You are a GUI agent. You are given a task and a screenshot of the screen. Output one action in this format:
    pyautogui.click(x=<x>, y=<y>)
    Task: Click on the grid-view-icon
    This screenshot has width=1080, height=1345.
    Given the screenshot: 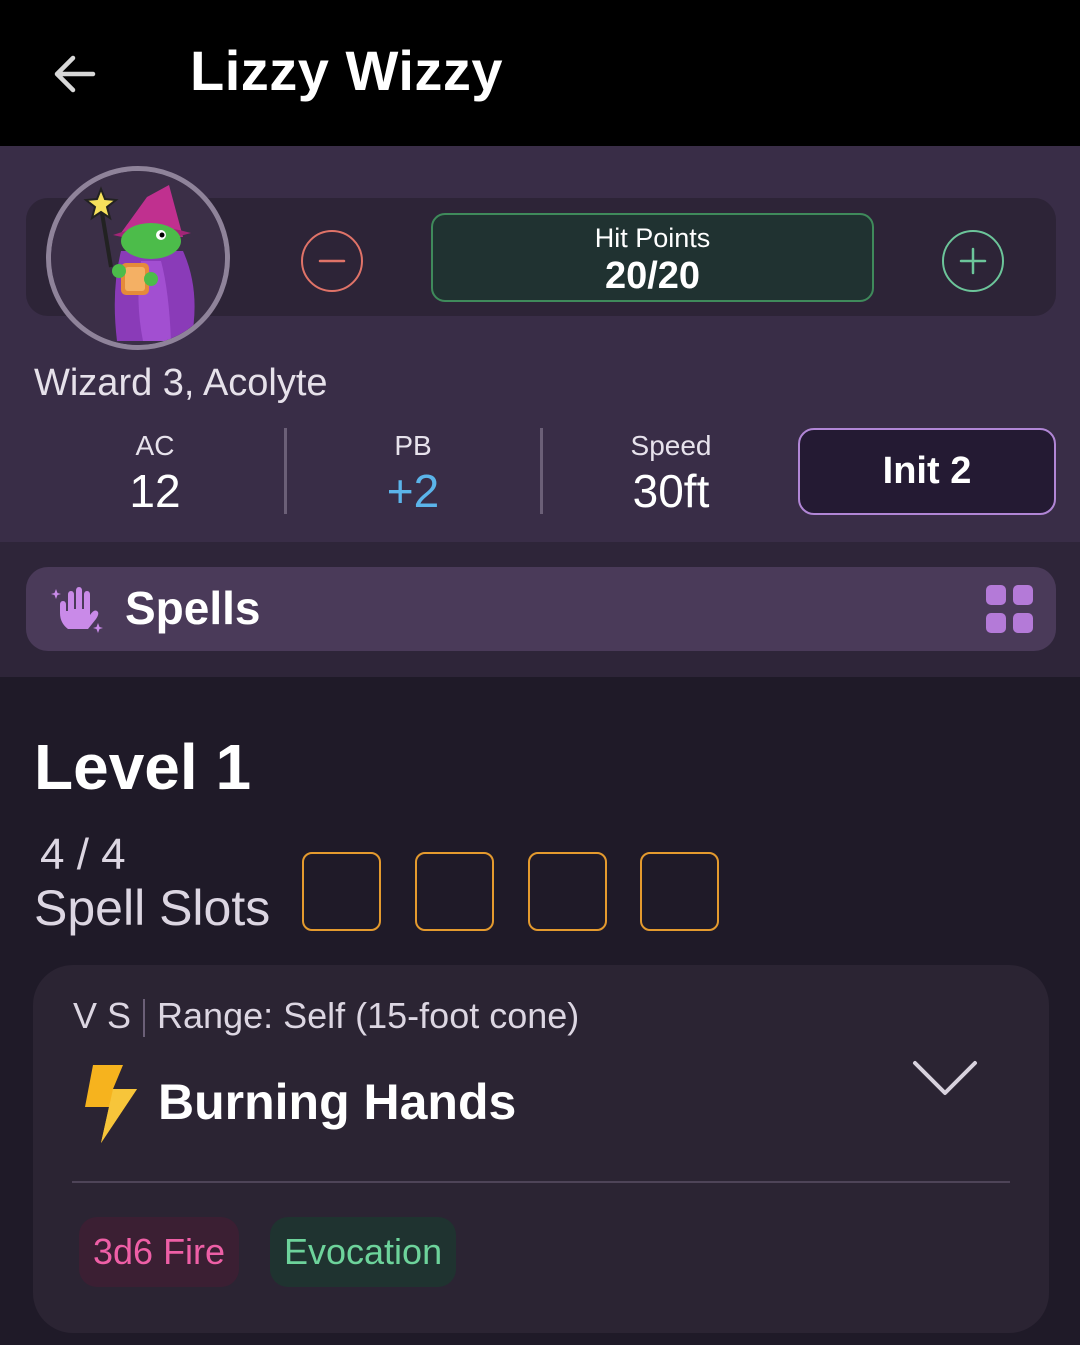 What is the action you would take?
    pyautogui.click(x=1010, y=609)
    